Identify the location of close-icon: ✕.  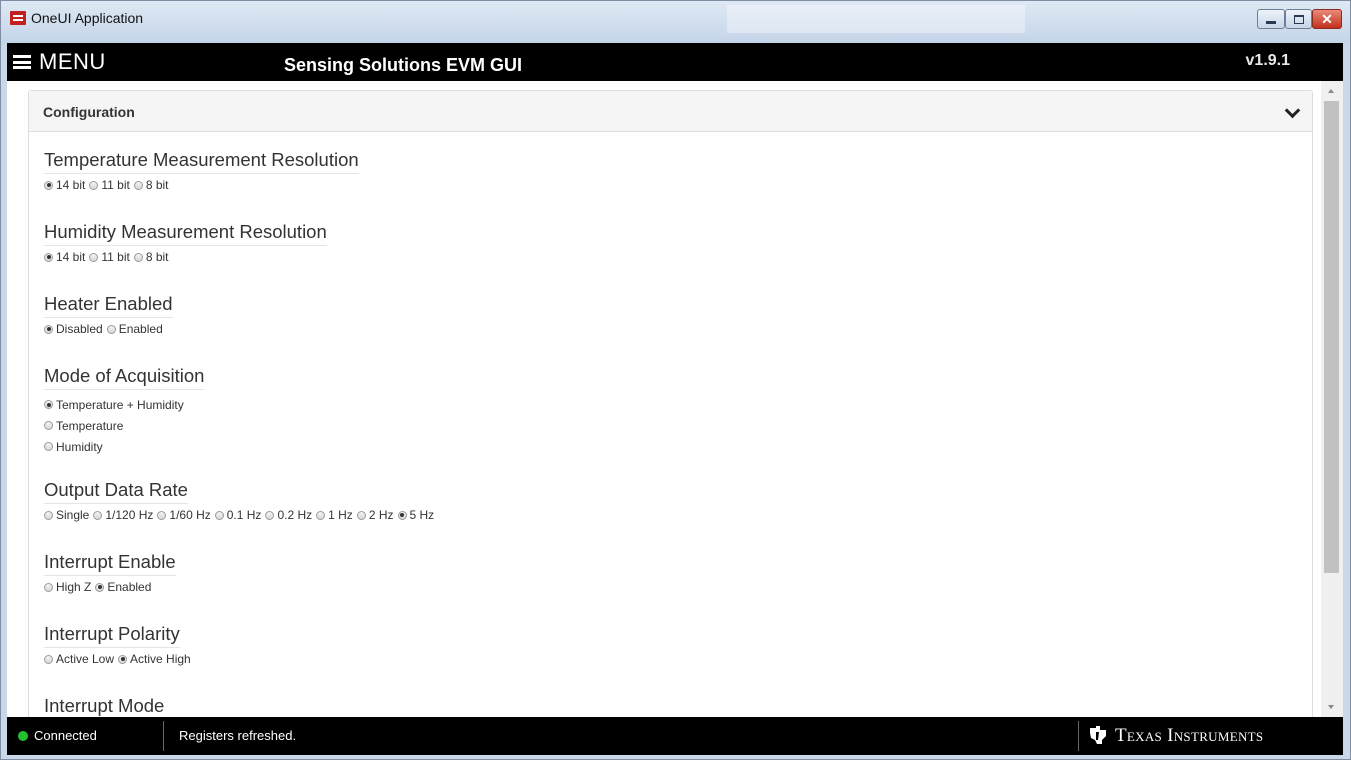
(1327, 19).